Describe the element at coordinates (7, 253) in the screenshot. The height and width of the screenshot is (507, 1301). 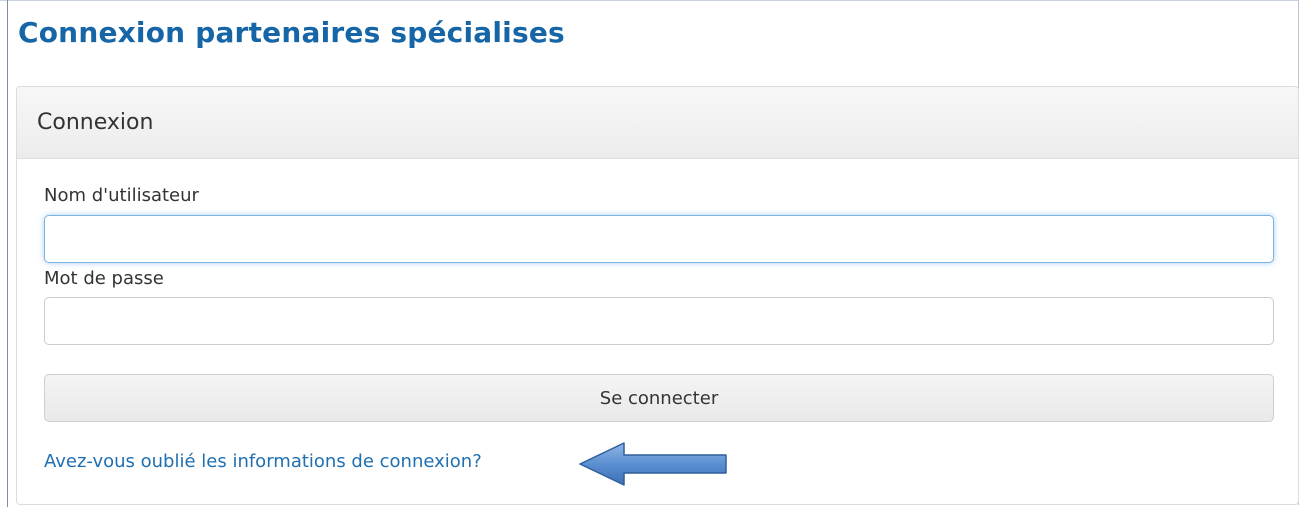
I see `left-border` at that location.